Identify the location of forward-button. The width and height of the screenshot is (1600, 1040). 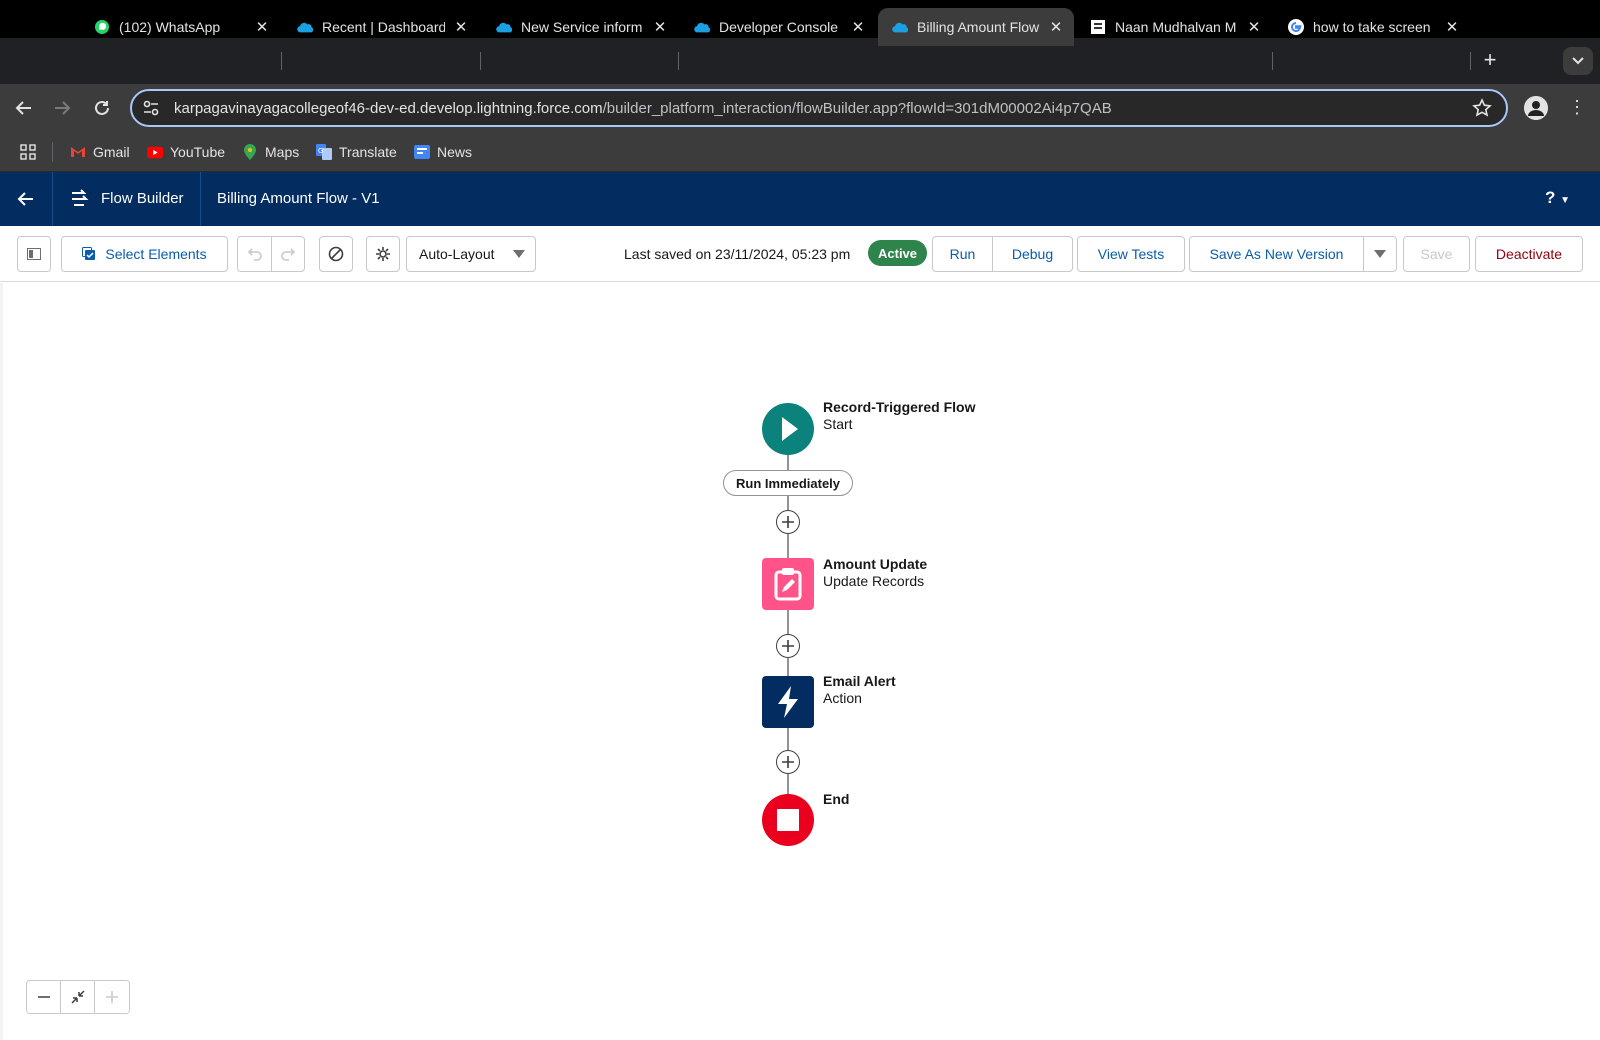
(62, 108).